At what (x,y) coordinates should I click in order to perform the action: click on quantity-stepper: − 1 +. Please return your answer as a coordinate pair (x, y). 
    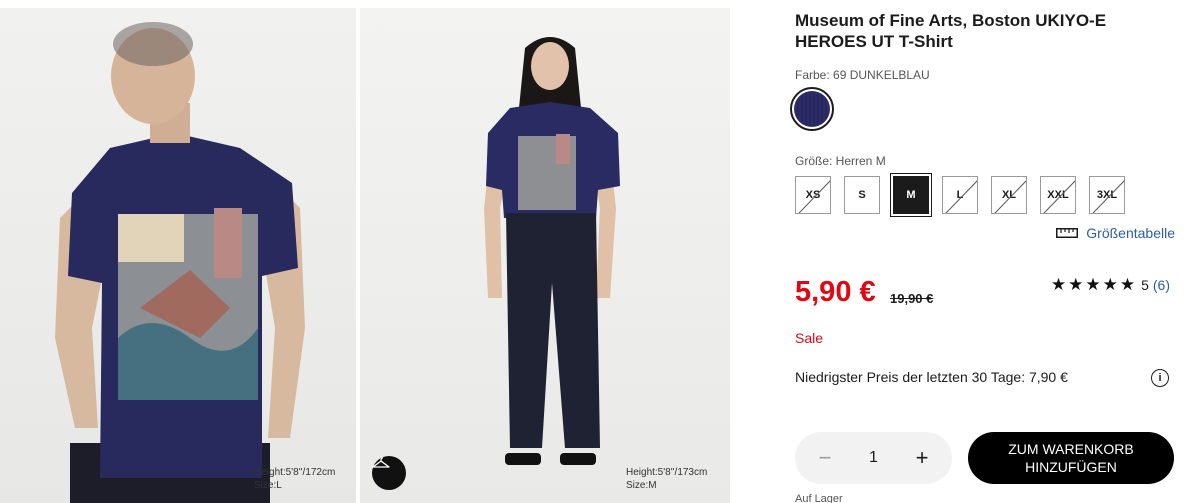
    Looking at the image, I should click on (873, 458).